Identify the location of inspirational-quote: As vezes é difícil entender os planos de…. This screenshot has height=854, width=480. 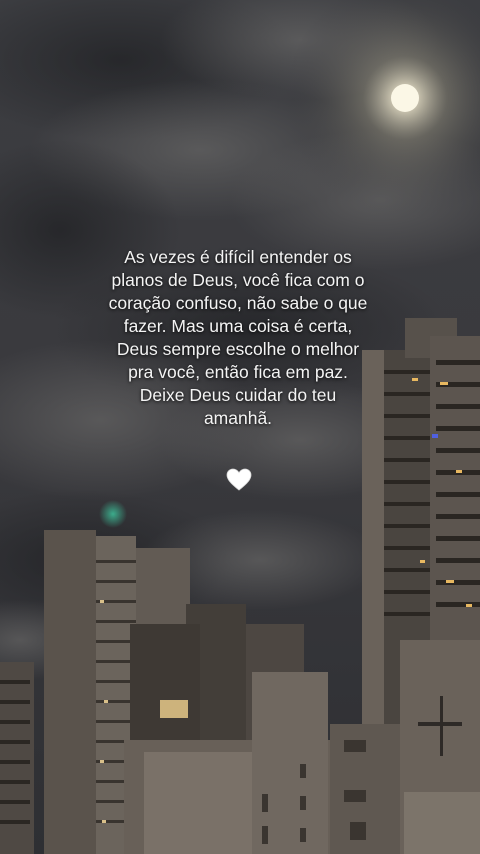
(238, 338).